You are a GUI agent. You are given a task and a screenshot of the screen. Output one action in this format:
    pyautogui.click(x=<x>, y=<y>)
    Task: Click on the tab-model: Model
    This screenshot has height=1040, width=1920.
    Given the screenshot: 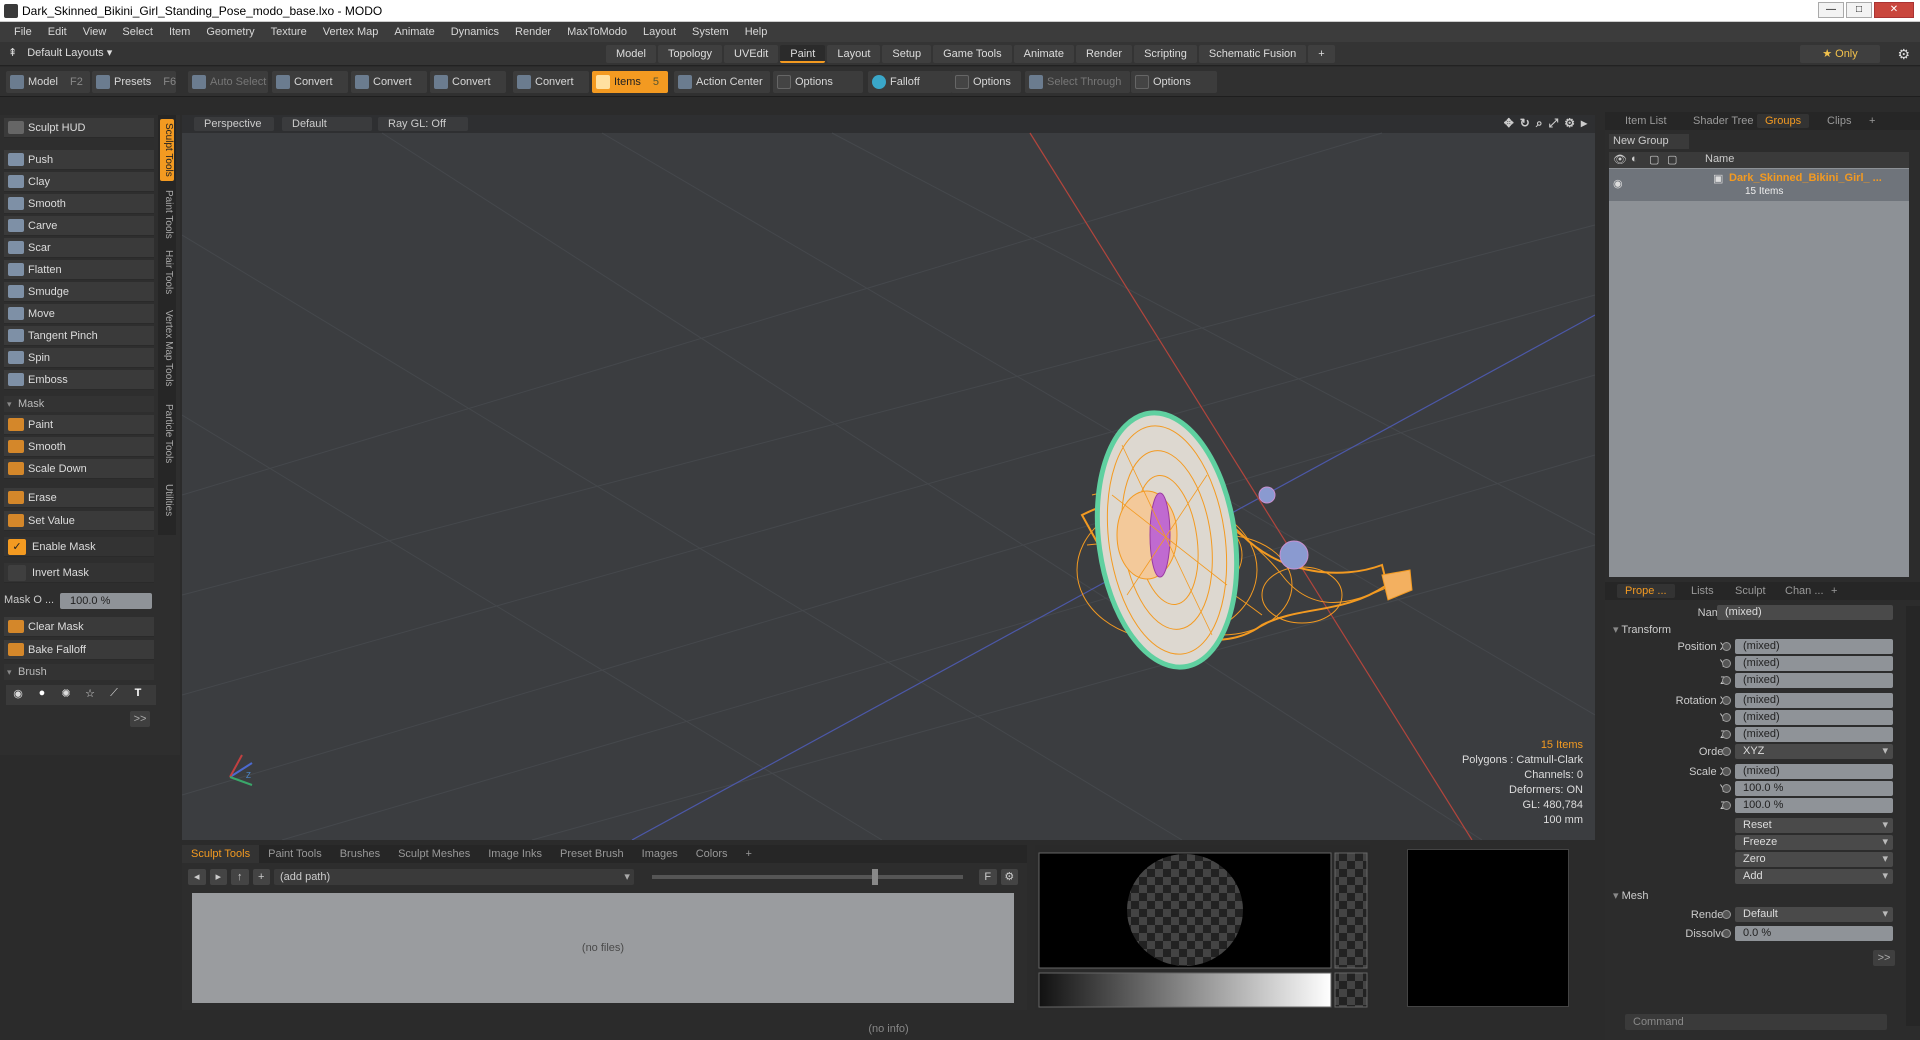 What is the action you would take?
    pyautogui.click(x=631, y=54)
    